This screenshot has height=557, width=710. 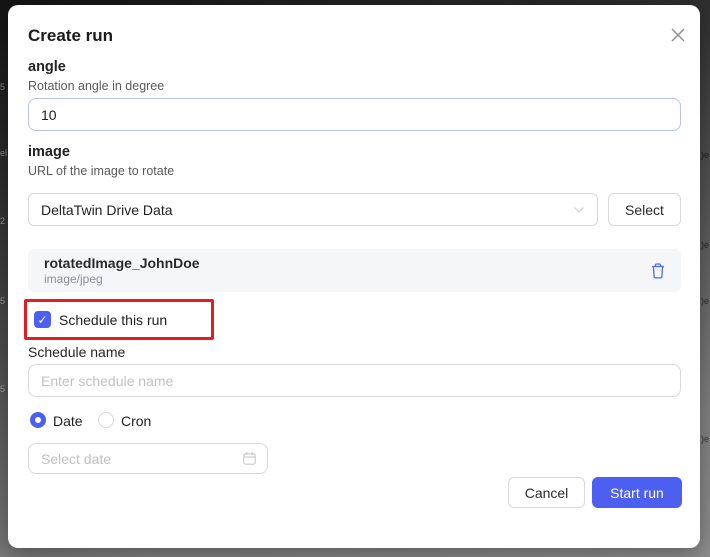 I want to click on schedule-checkbox-label: Schedule this run, so click(x=113, y=320).